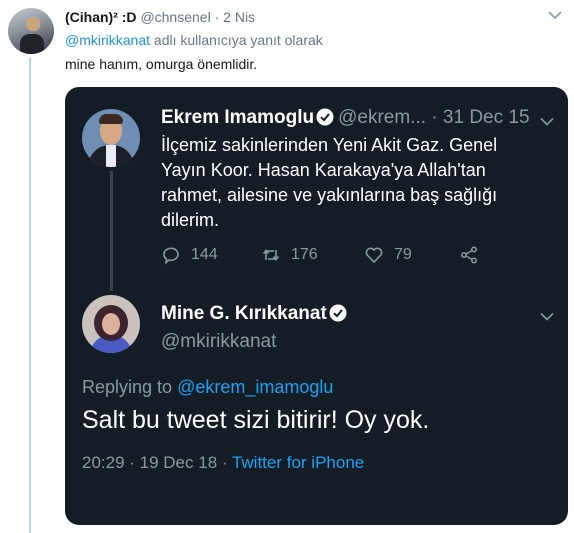 Image resolution: width=574 pixels, height=533 pixels. I want to click on like-action: 79, so click(388, 255).